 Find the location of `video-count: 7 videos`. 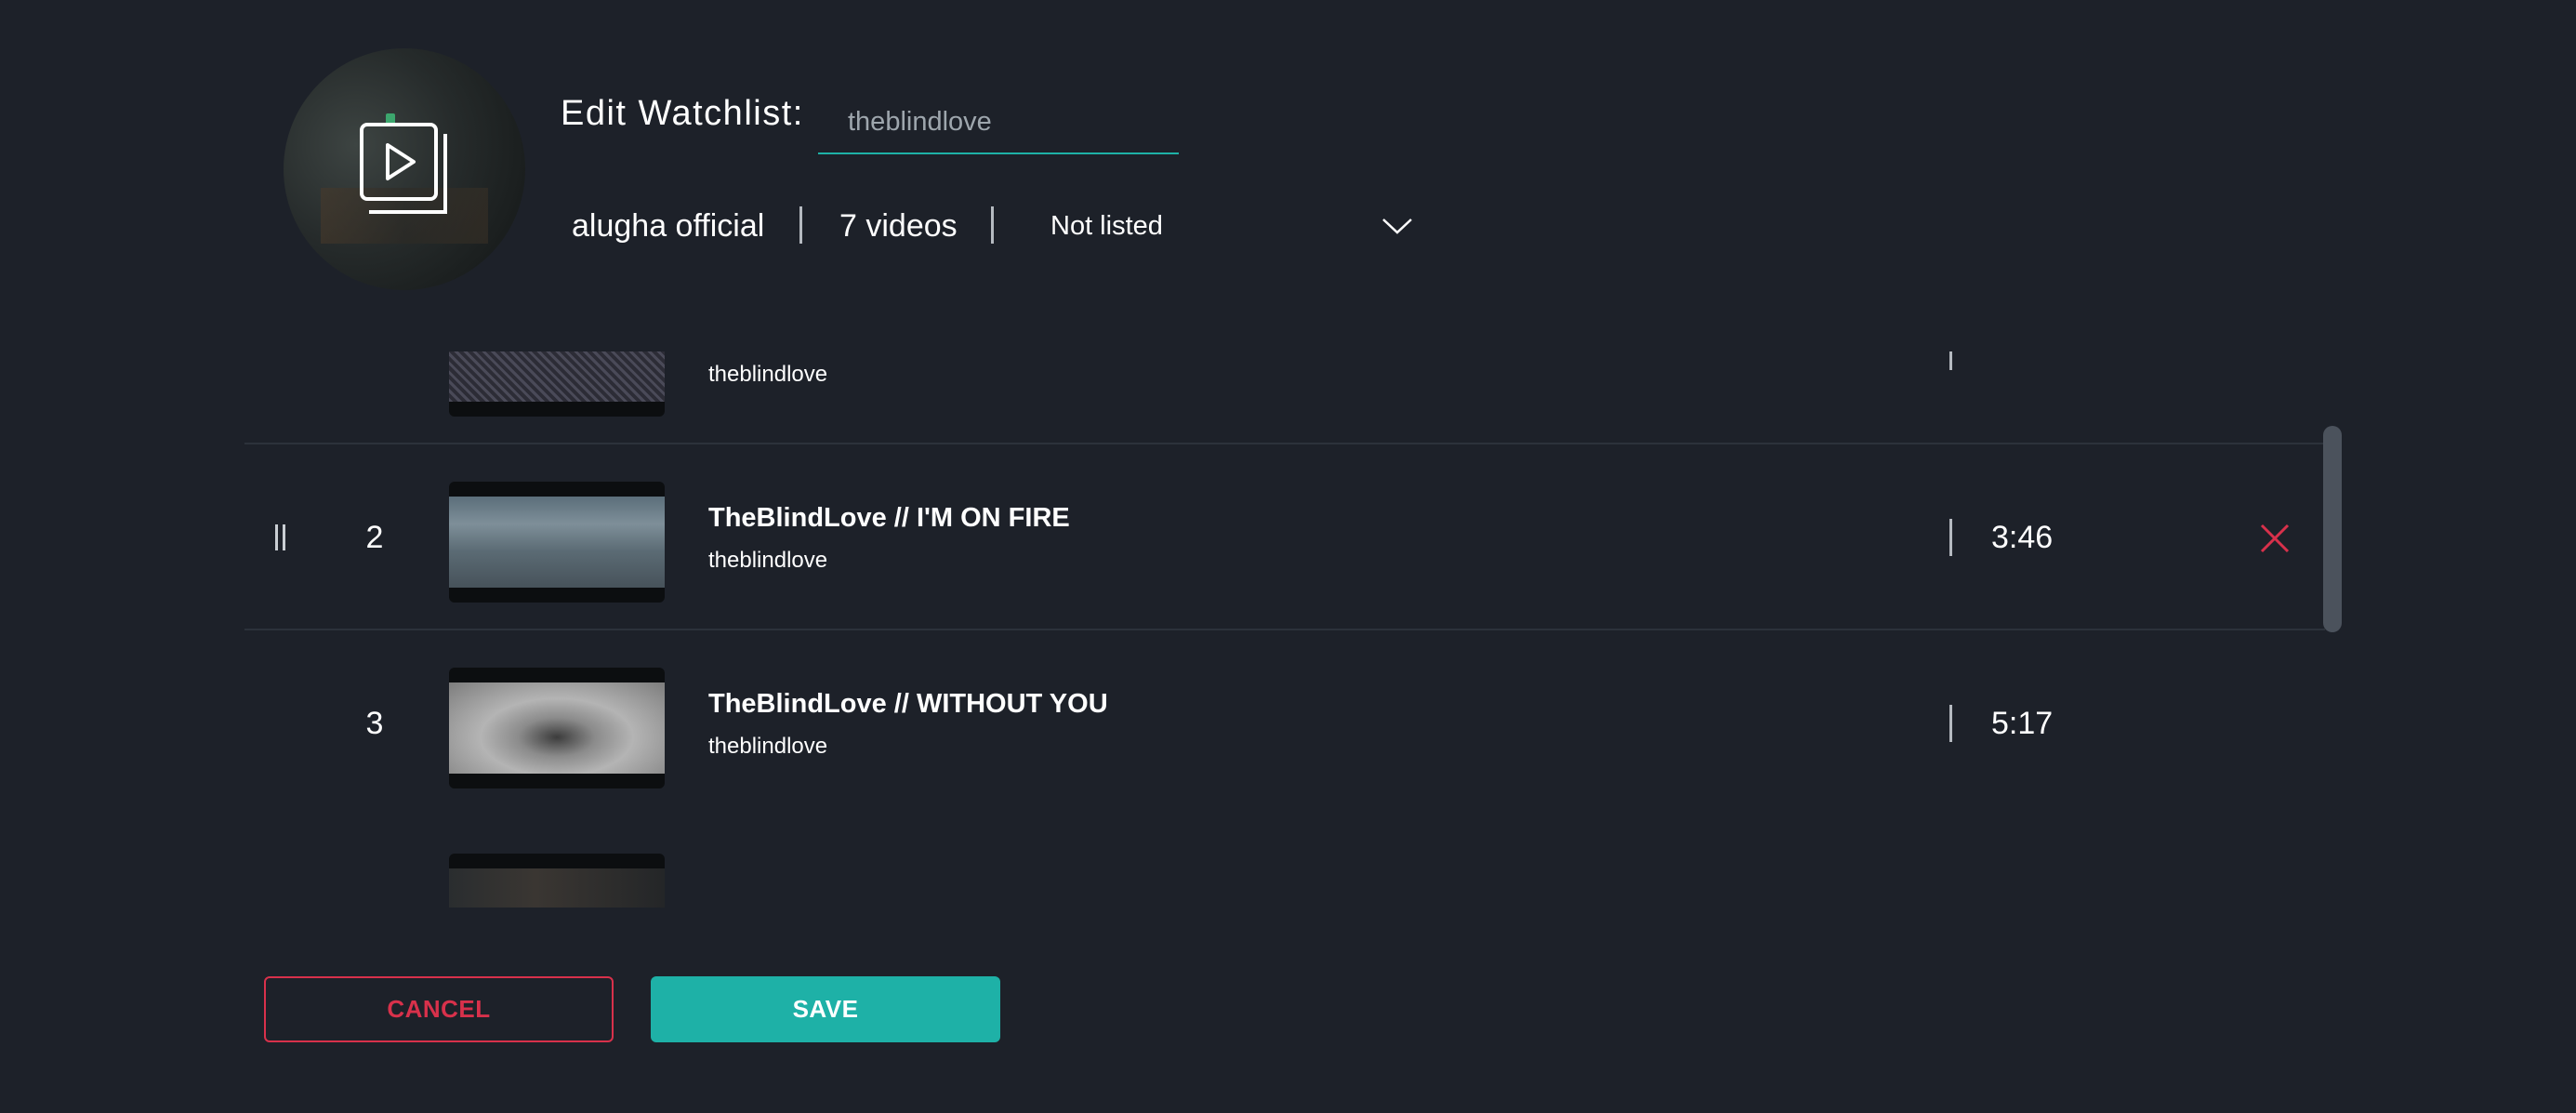

video-count: 7 videos is located at coordinates (898, 225).